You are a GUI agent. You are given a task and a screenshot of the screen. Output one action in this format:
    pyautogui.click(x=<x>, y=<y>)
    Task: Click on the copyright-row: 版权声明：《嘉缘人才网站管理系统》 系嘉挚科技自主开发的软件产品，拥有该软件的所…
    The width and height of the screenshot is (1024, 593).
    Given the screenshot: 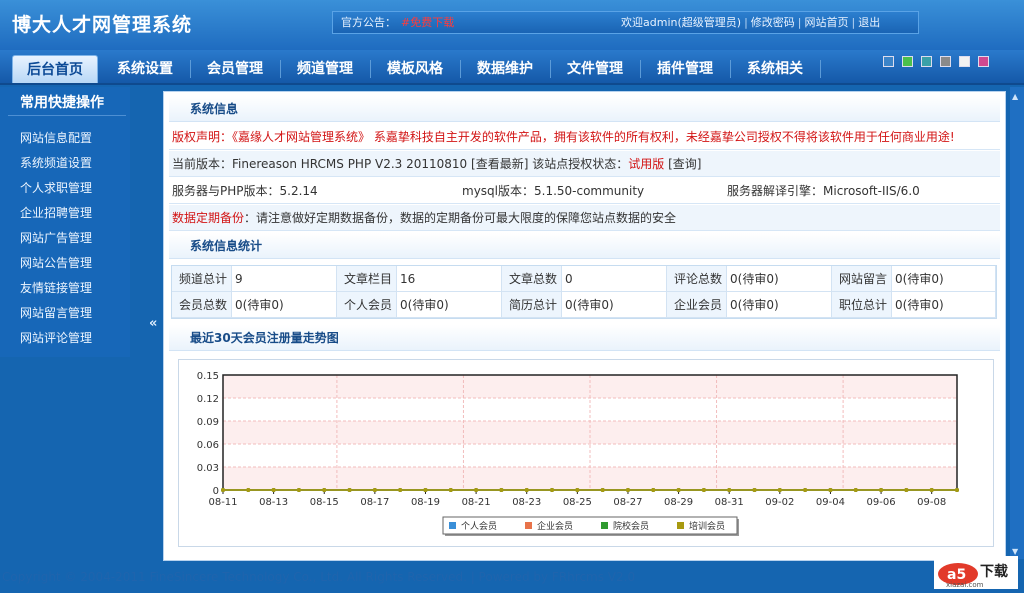 What is the action you would take?
    pyautogui.click(x=584, y=137)
    